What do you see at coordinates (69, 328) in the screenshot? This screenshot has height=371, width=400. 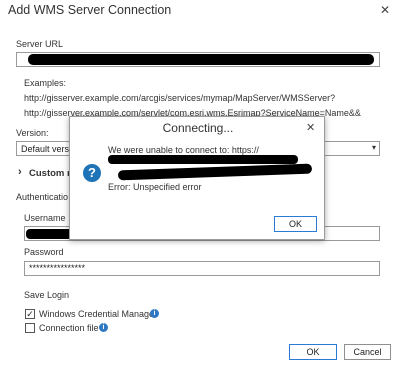 I see `connection-file-label: Connection file` at bounding box center [69, 328].